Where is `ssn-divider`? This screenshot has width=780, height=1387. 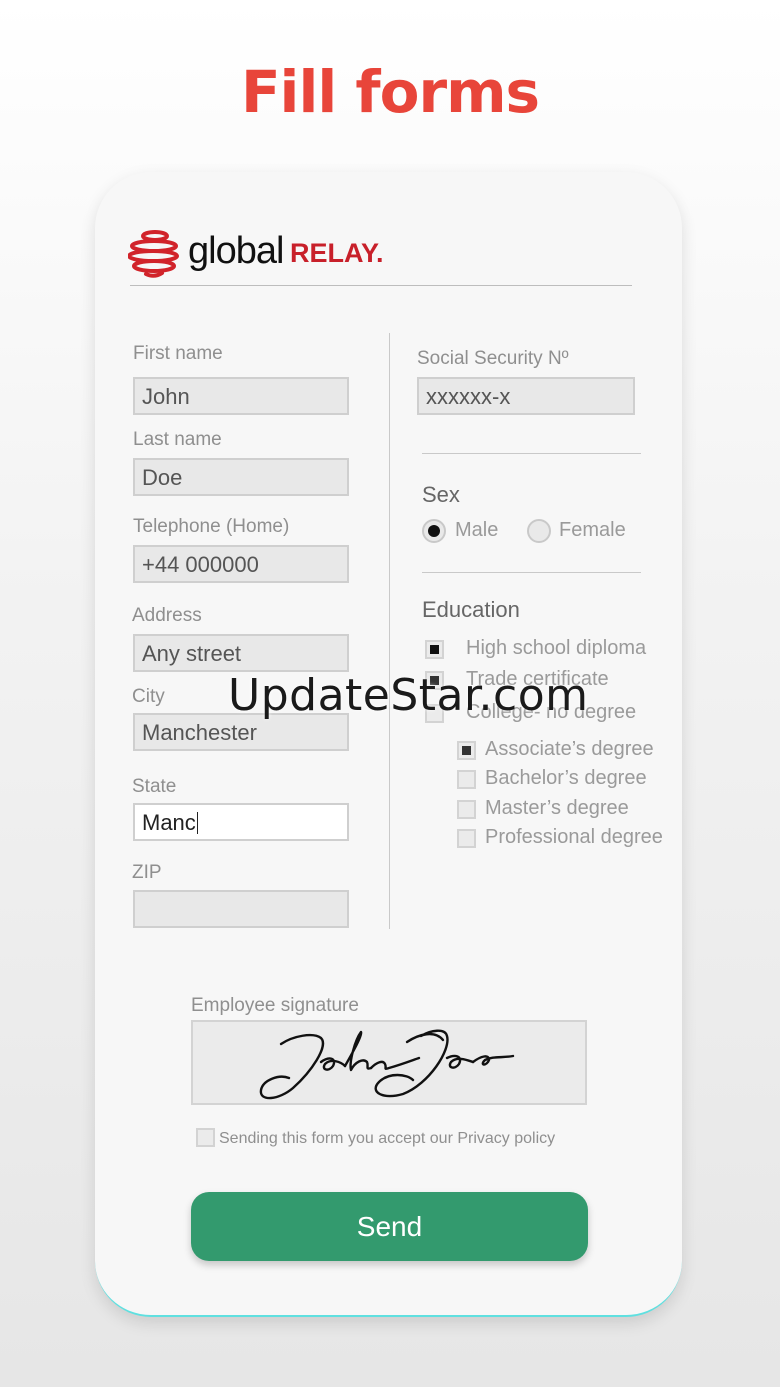
ssn-divider is located at coordinates (531, 453).